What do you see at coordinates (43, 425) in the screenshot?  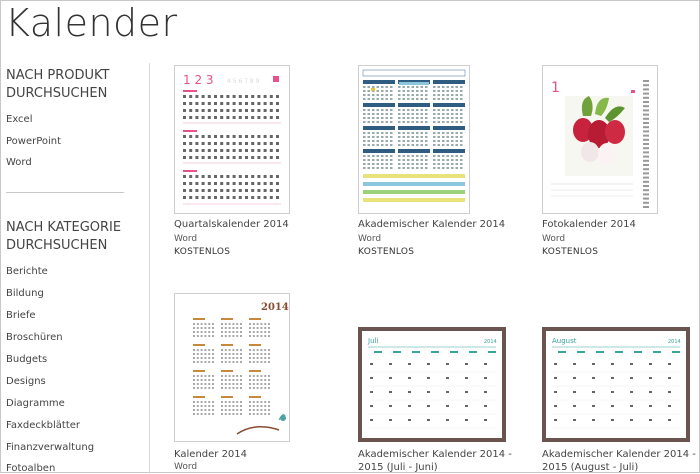 I see `category-faxdeckblaetter: Faxdeckblätter` at bounding box center [43, 425].